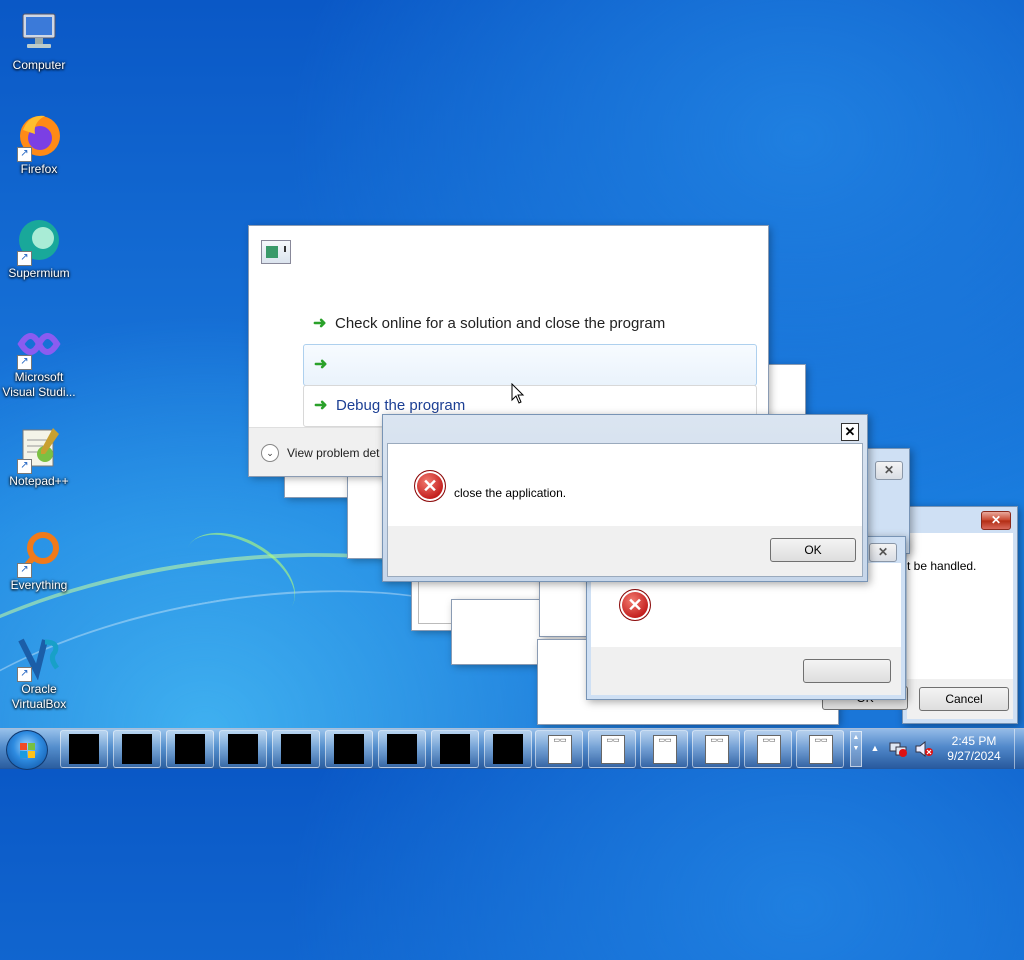 This screenshot has width=1024, height=960. Describe the element at coordinates (875, 748) in the screenshot. I see `show-hidden-icons-button: ▲` at that location.